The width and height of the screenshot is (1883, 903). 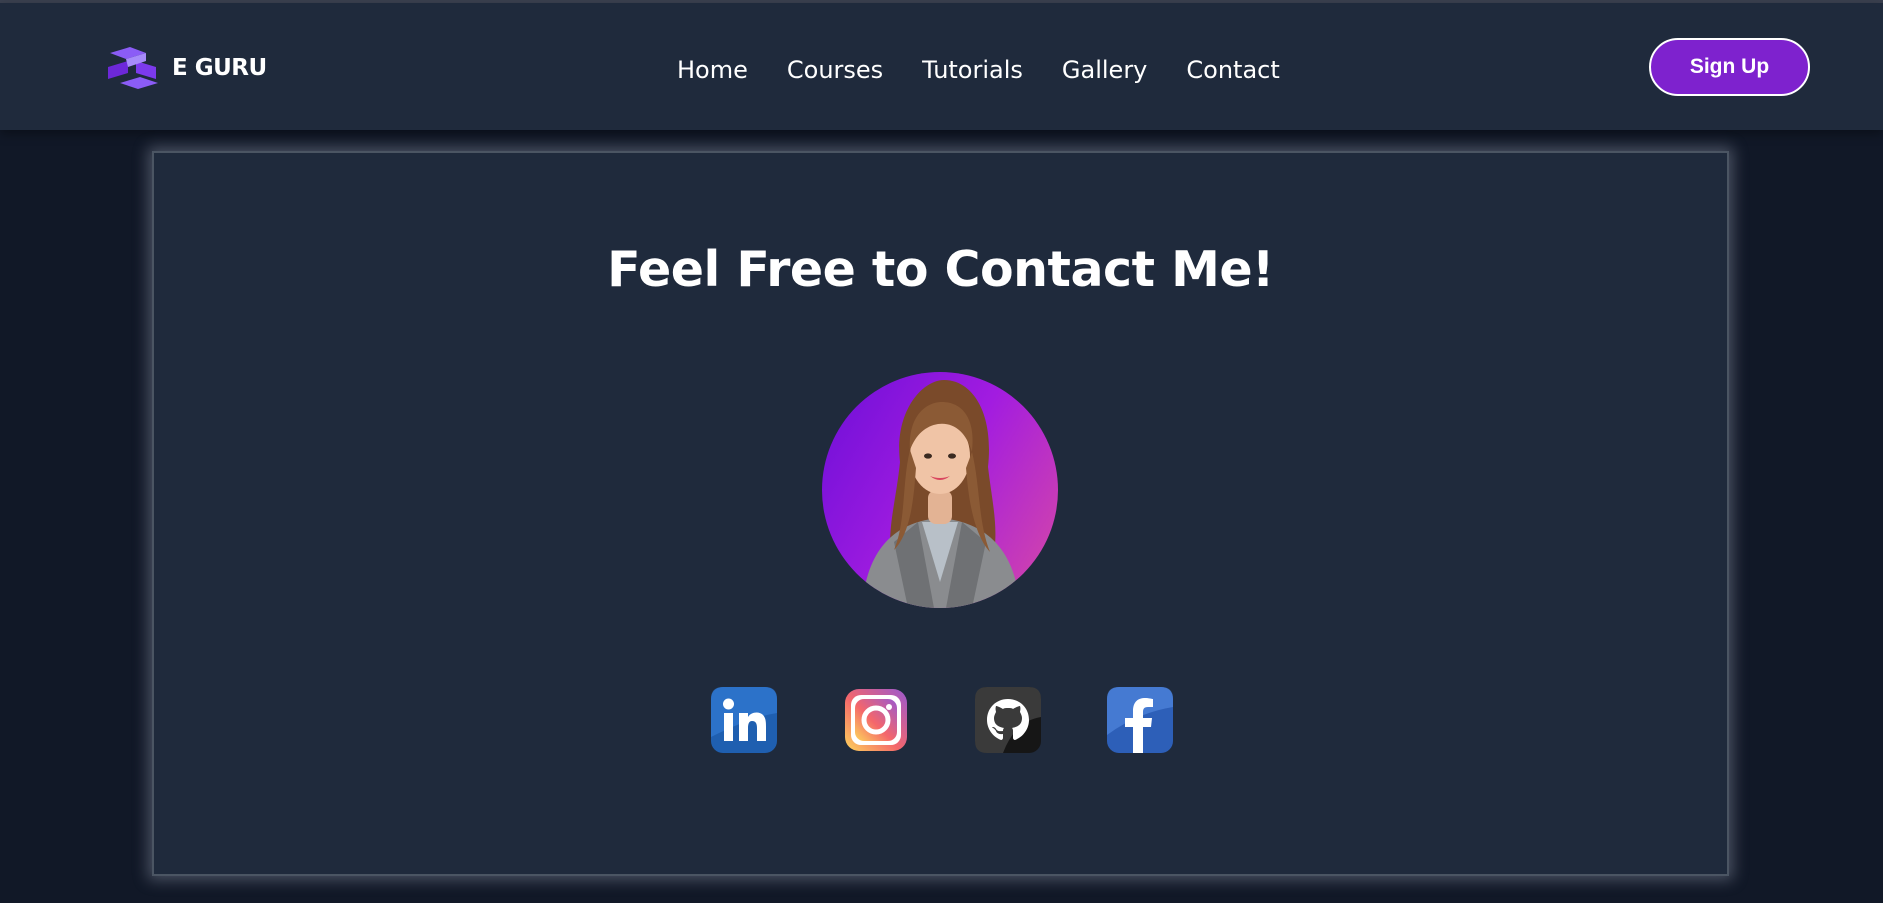 I want to click on signup-button: Sign Up, so click(x=1729, y=67).